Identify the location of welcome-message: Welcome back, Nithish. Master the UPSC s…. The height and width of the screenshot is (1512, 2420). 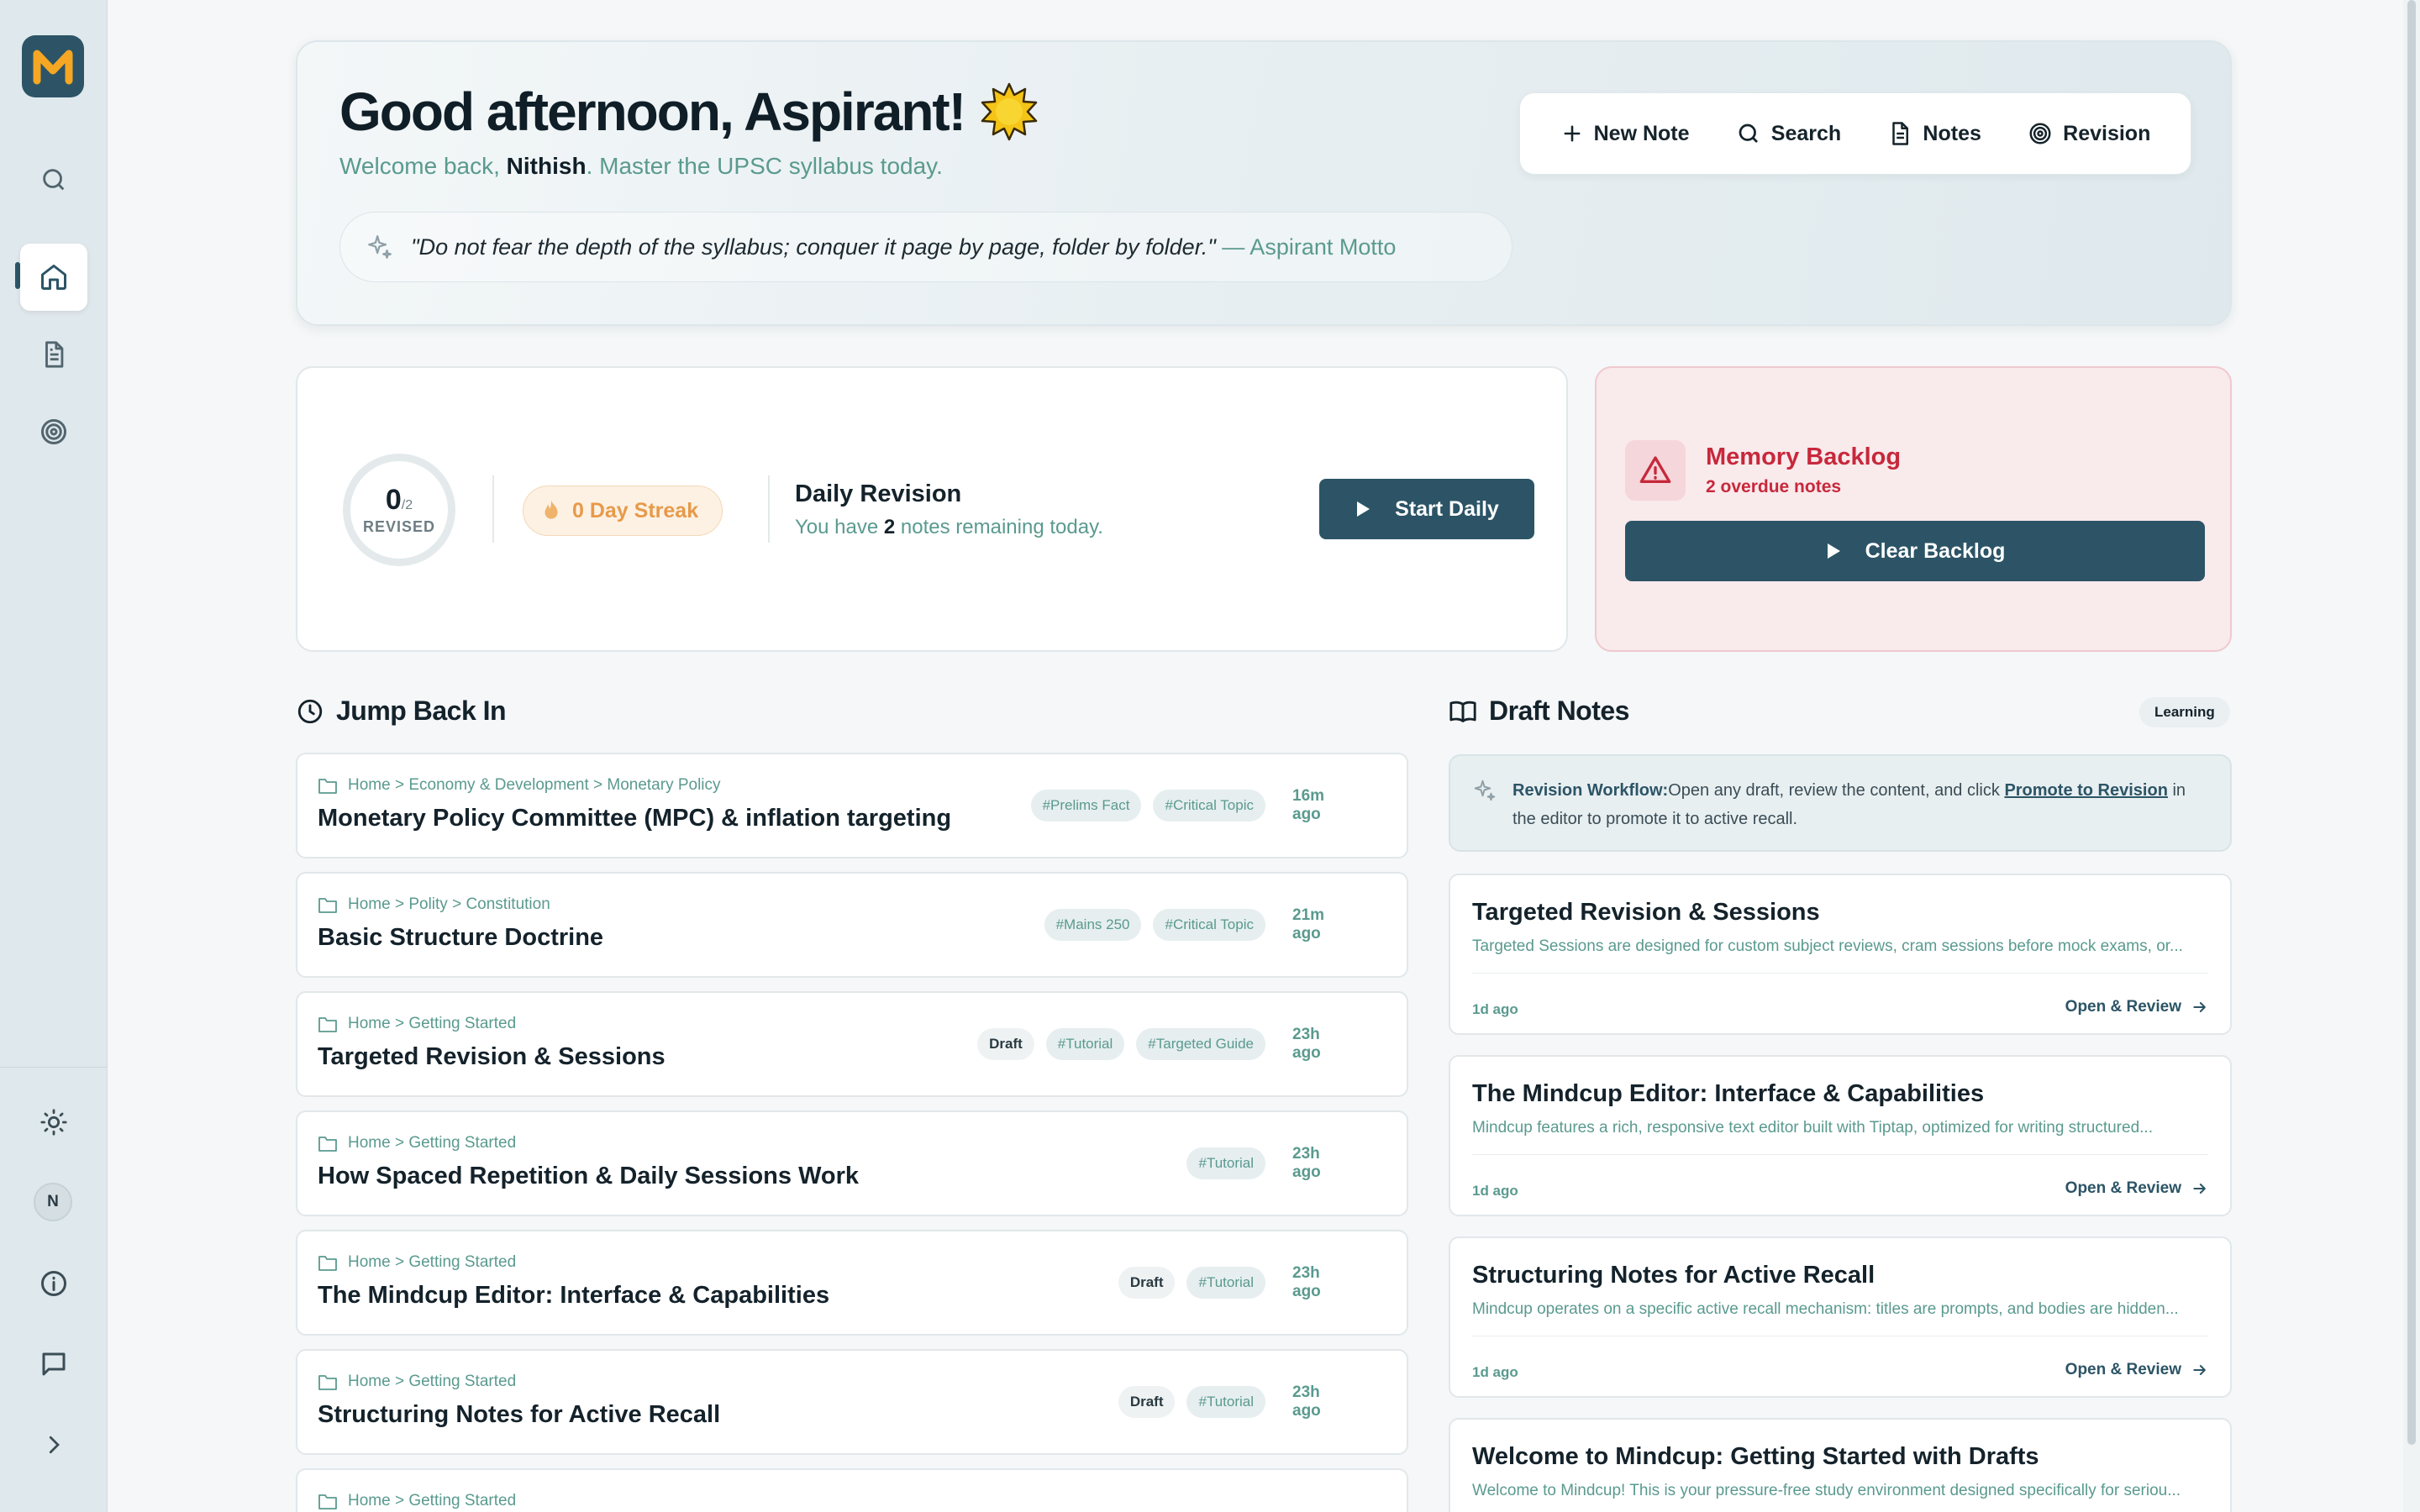
(641, 166).